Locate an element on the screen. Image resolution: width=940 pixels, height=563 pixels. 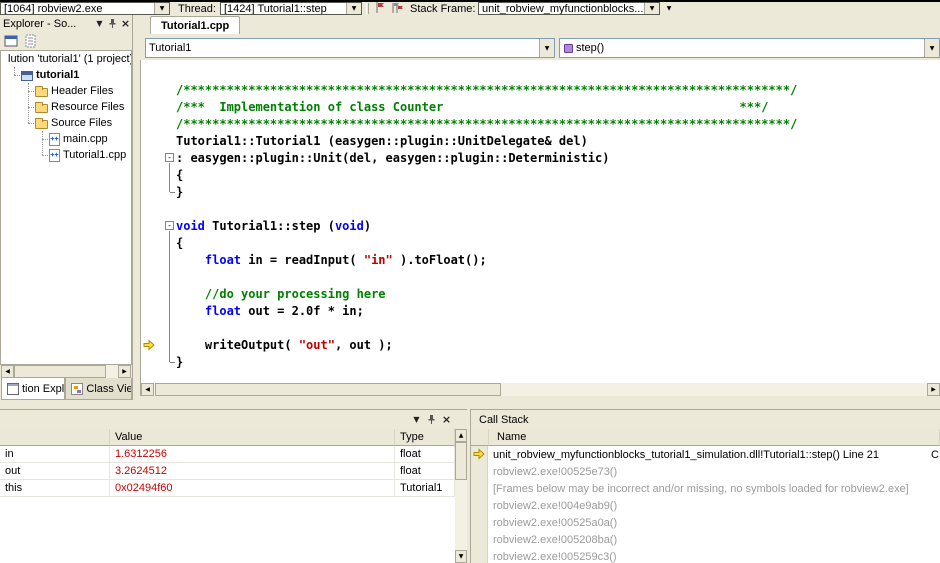
scroll-down-icon: ▼ is located at coordinates (461, 556).